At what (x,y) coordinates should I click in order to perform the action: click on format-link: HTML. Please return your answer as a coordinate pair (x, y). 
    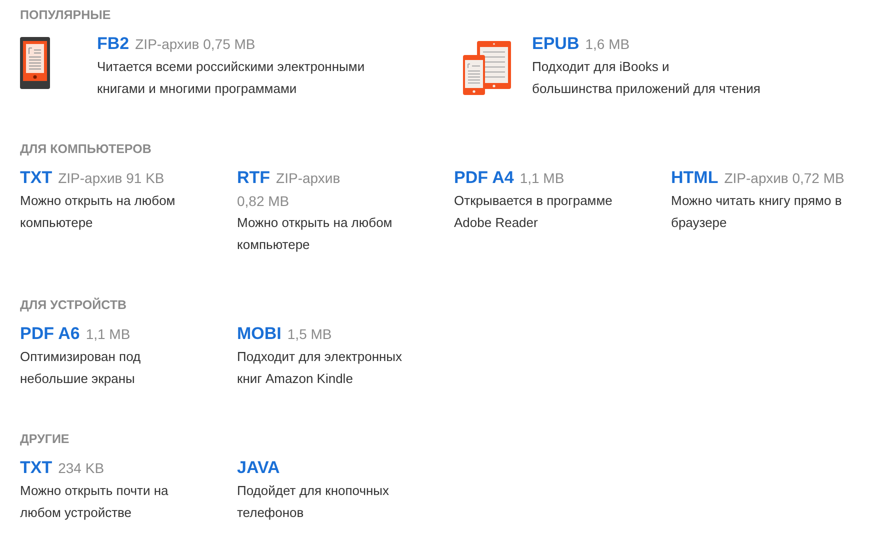
    Looking at the image, I should click on (694, 177).